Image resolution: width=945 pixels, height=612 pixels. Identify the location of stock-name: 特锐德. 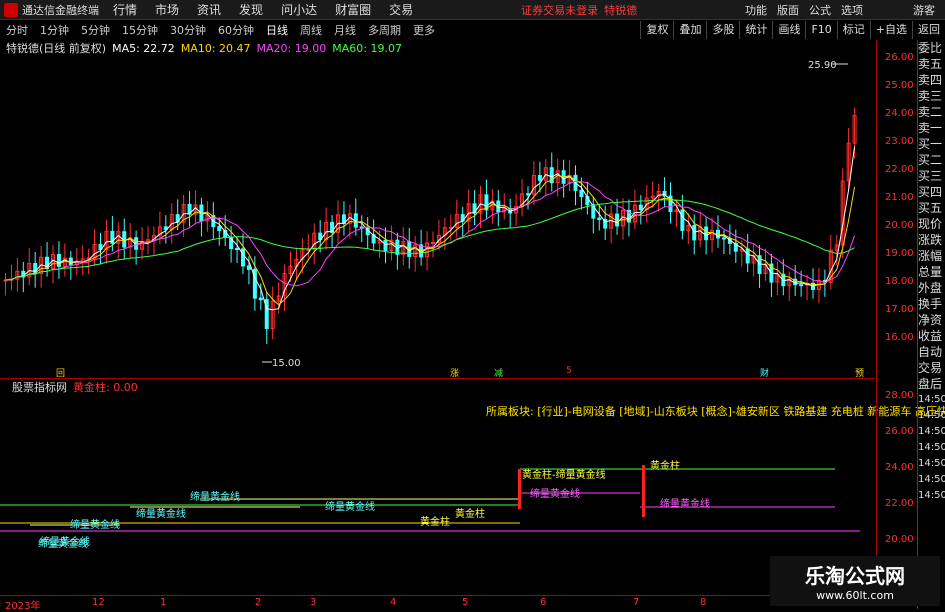
(621, 10).